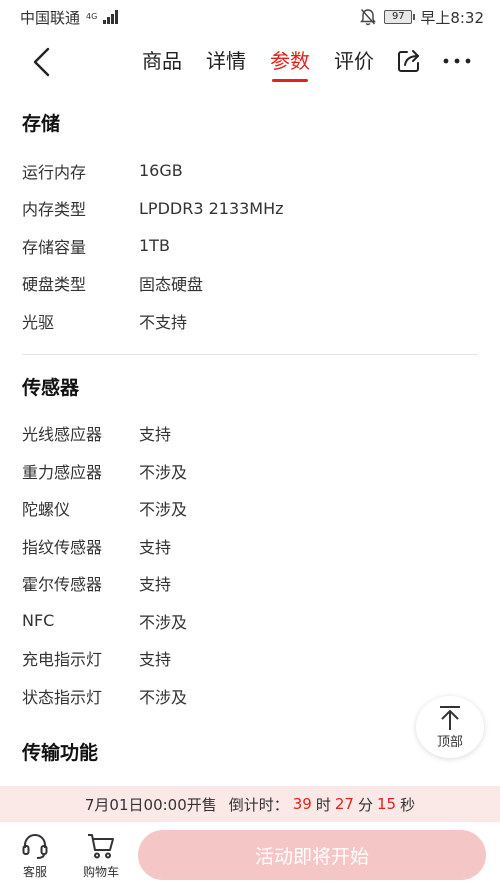  Describe the element at coordinates (344, 804) in the screenshot. I see `countdown-minutes: 27` at that location.